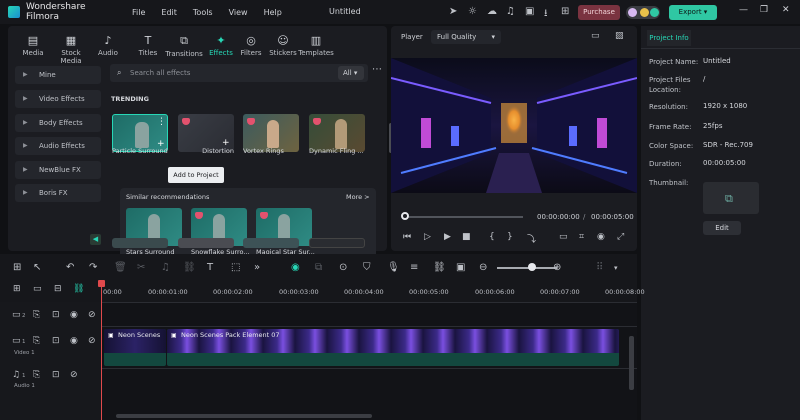 The width and height of the screenshot is (800, 420). I want to click on shield-icon: ⛉, so click(367, 267).